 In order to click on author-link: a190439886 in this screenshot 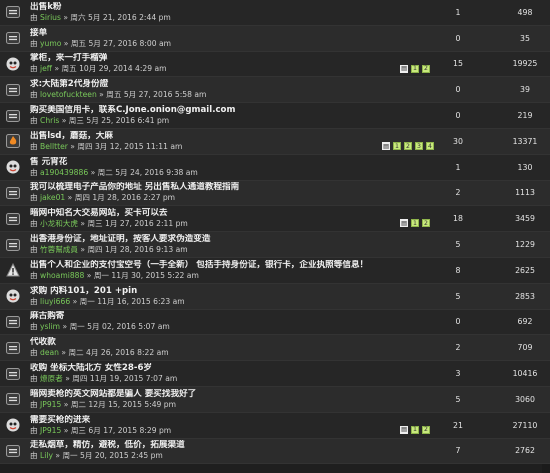, I will do `click(64, 172)`.